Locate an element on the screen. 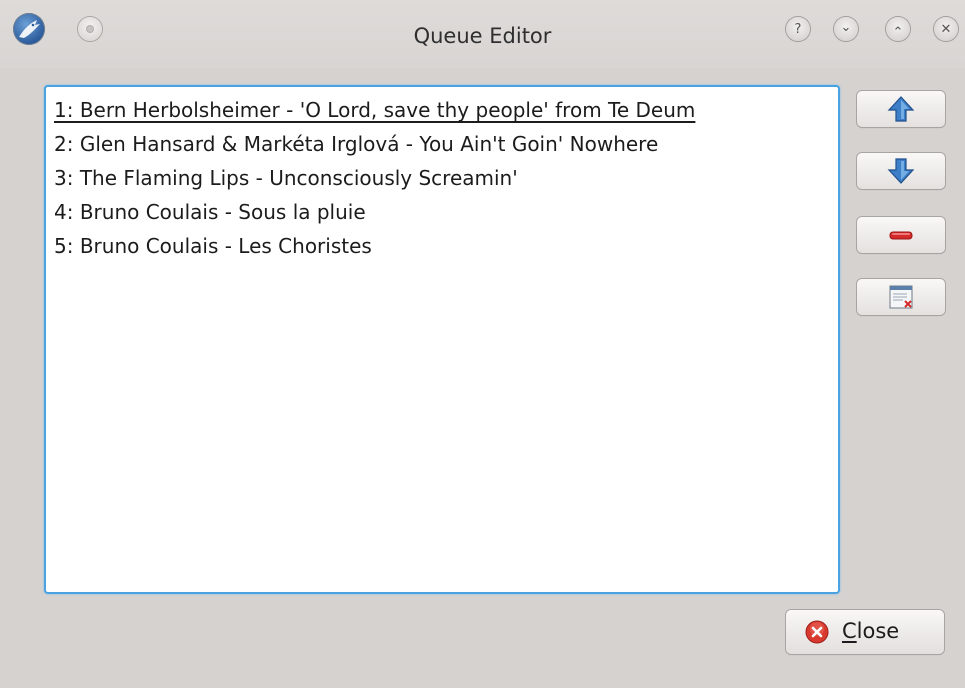 This screenshot has height=688, width=965. clear-queue-button is located at coordinates (901, 297).